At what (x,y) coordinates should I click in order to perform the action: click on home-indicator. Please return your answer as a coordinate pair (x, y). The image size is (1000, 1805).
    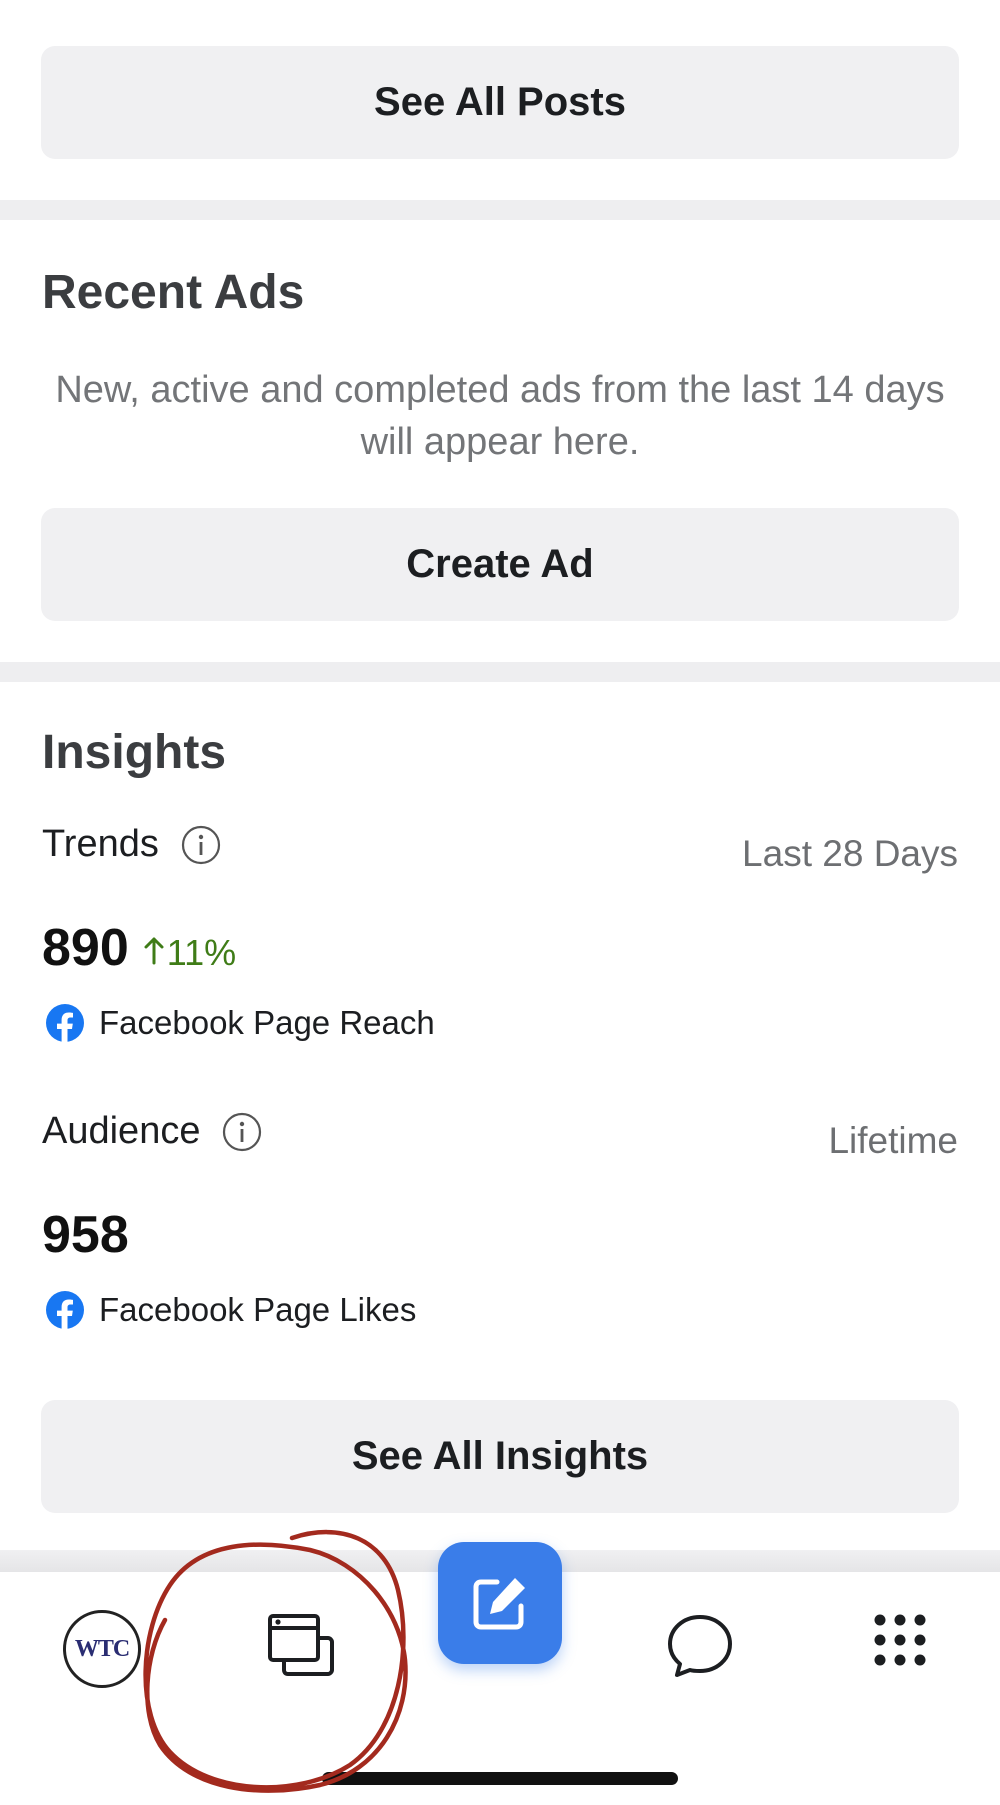
    Looking at the image, I should click on (500, 1778).